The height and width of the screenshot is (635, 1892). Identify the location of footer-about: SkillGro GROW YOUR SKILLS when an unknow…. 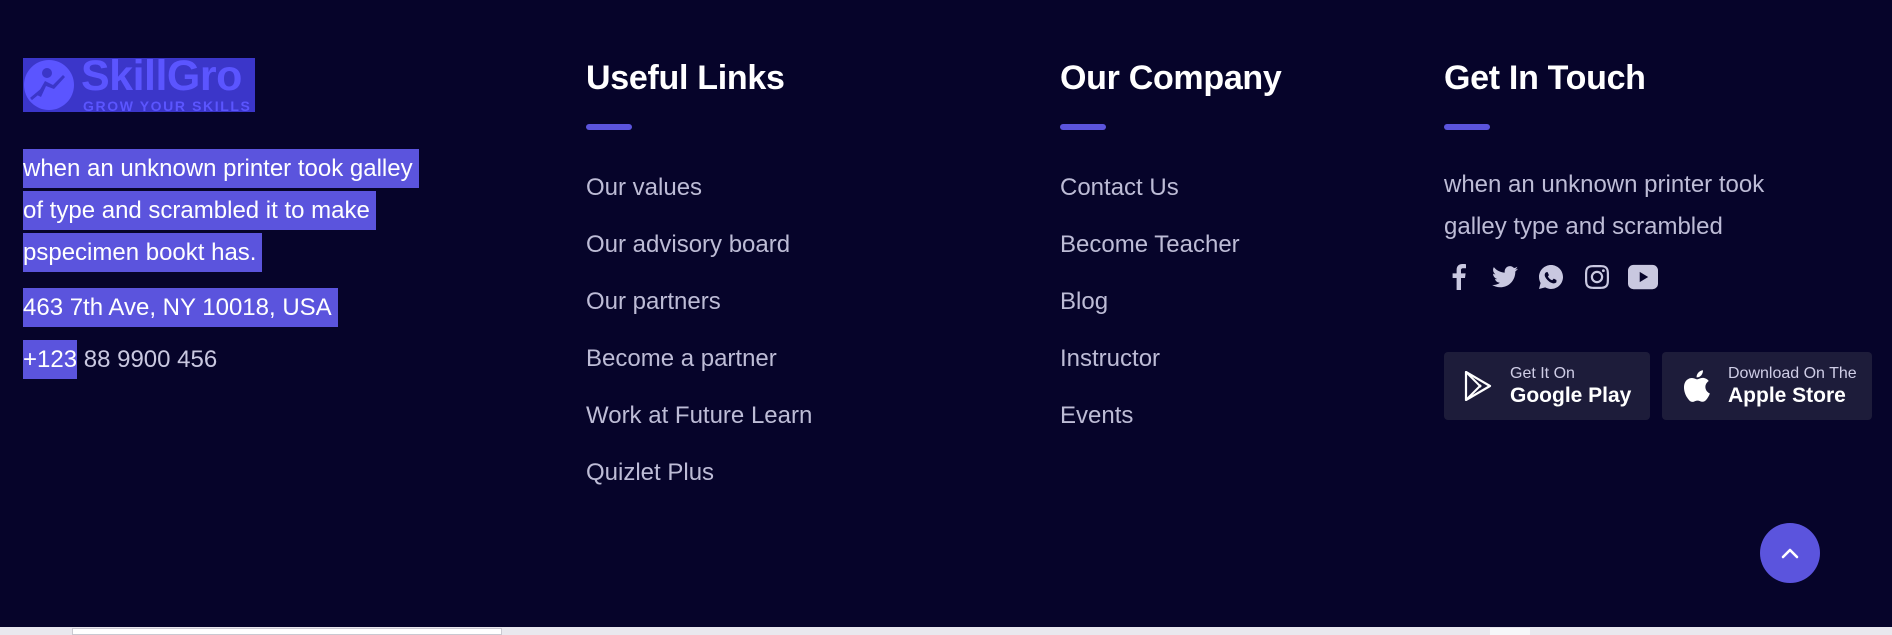
(258, 216).